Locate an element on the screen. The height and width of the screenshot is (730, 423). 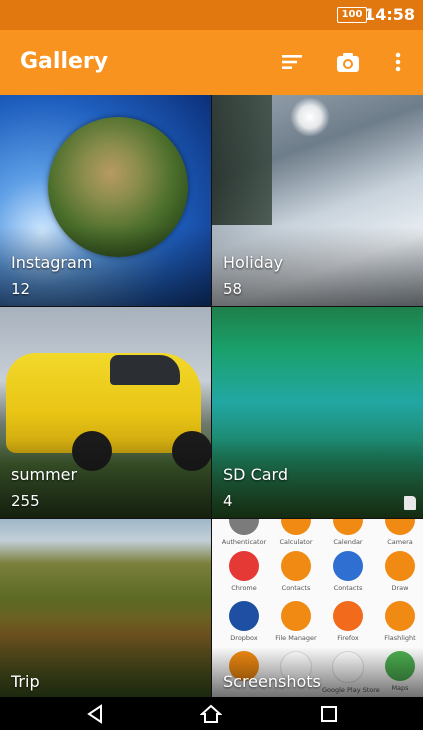
screenshot-app-3: Camera is located at coordinates (398, 532).